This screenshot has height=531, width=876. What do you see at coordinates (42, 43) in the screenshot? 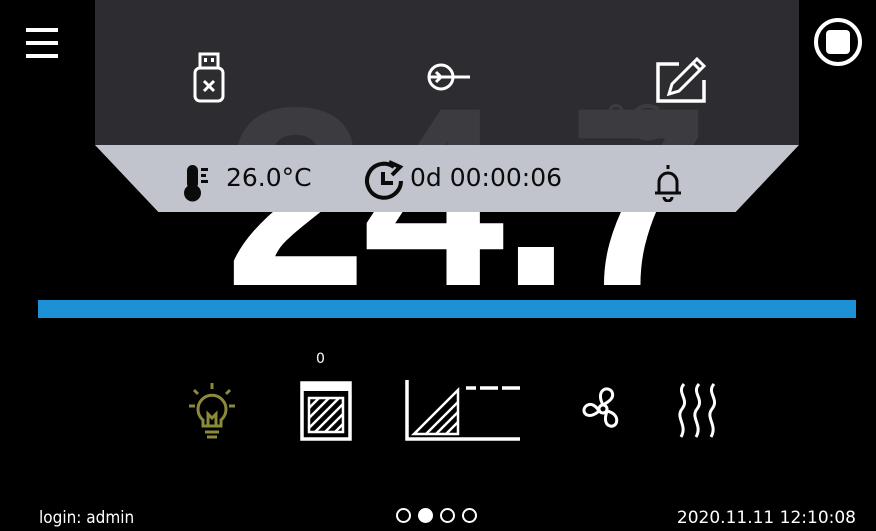
I see `menu-icon` at bounding box center [42, 43].